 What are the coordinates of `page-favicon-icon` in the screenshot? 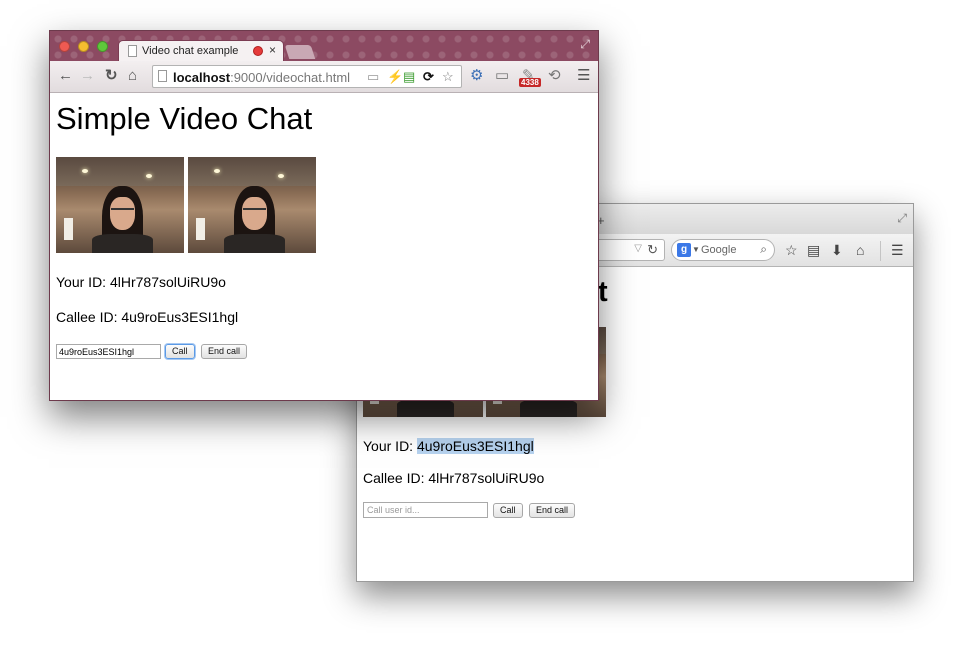 It's located at (132, 51).